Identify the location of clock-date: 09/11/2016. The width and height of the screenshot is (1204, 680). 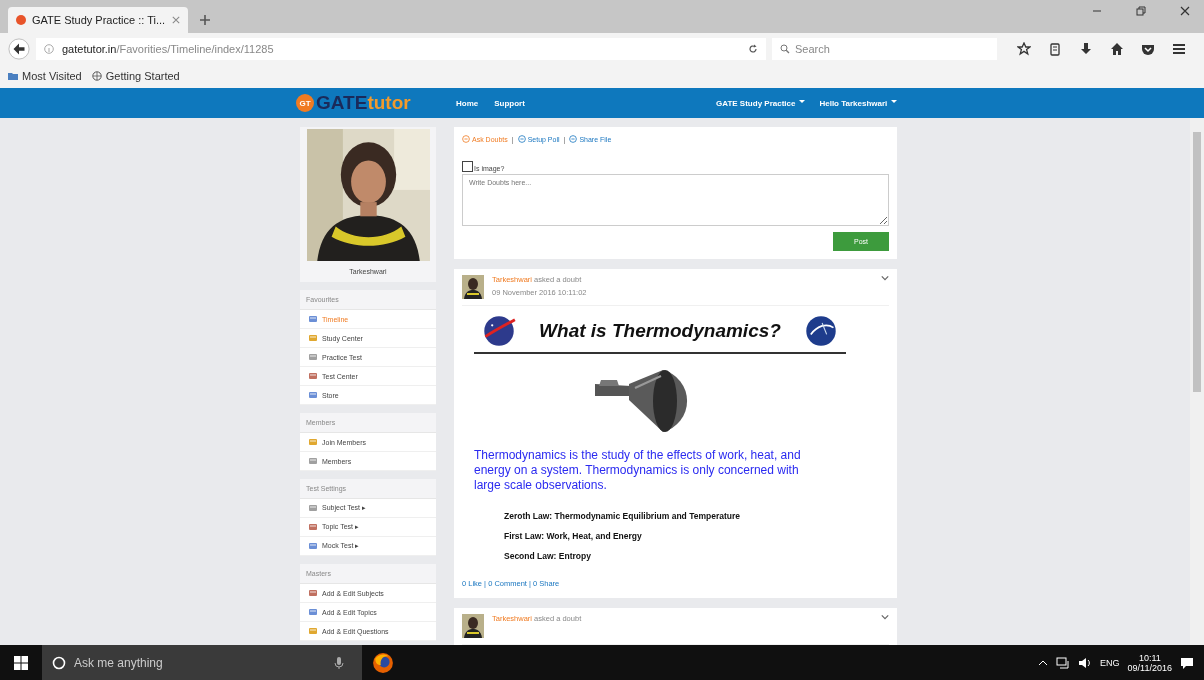
(1149, 667).